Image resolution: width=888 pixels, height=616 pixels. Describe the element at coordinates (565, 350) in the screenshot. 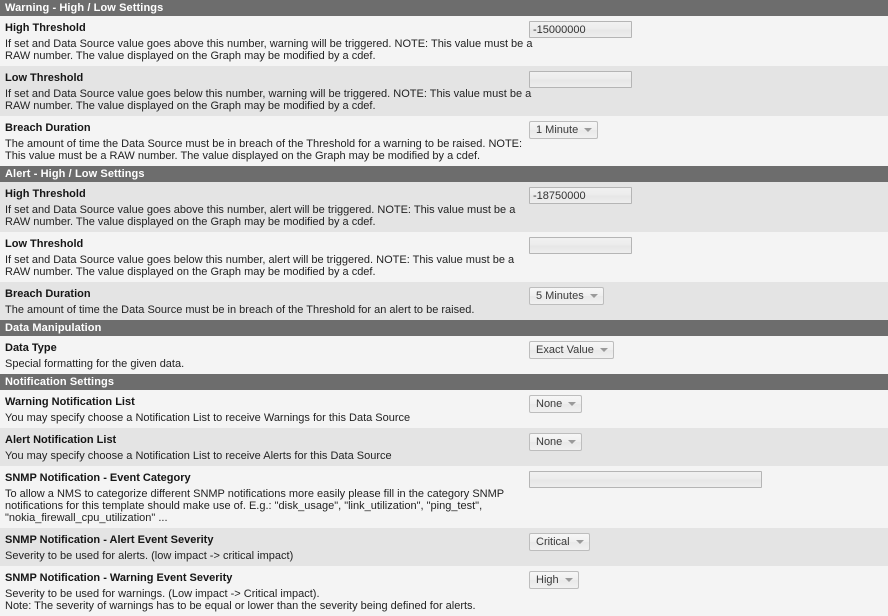

I see `data-type-value: Exact Value` at that location.